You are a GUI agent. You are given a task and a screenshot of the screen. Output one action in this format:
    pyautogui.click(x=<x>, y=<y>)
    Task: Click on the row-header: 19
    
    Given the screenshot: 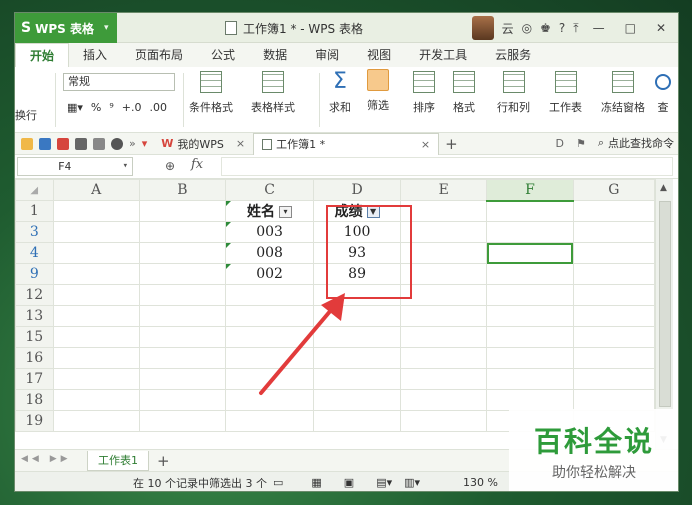 What is the action you would take?
    pyautogui.click(x=34, y=421)
    